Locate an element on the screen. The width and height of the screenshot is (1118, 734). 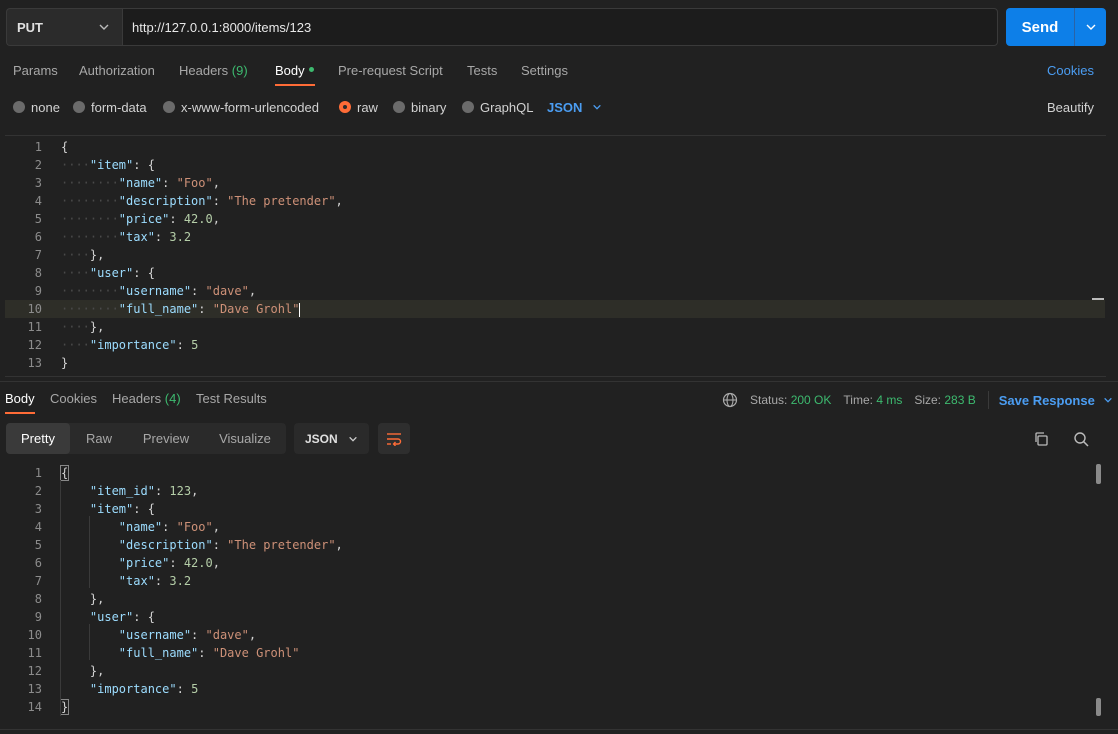
token: } is located at coordinates (64, 707).